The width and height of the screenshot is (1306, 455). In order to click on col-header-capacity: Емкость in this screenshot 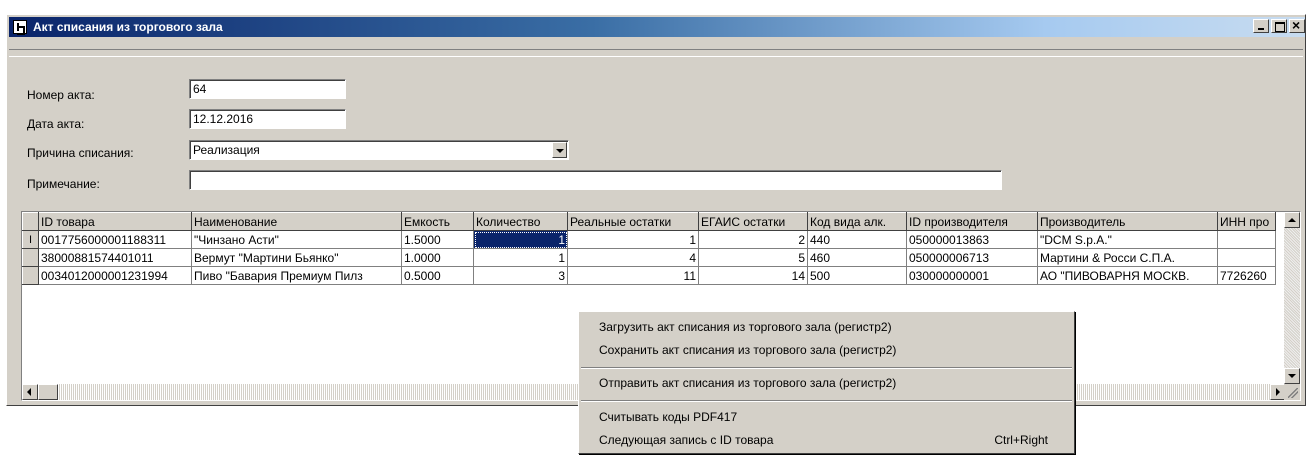, I will do `click(437, 221)`.